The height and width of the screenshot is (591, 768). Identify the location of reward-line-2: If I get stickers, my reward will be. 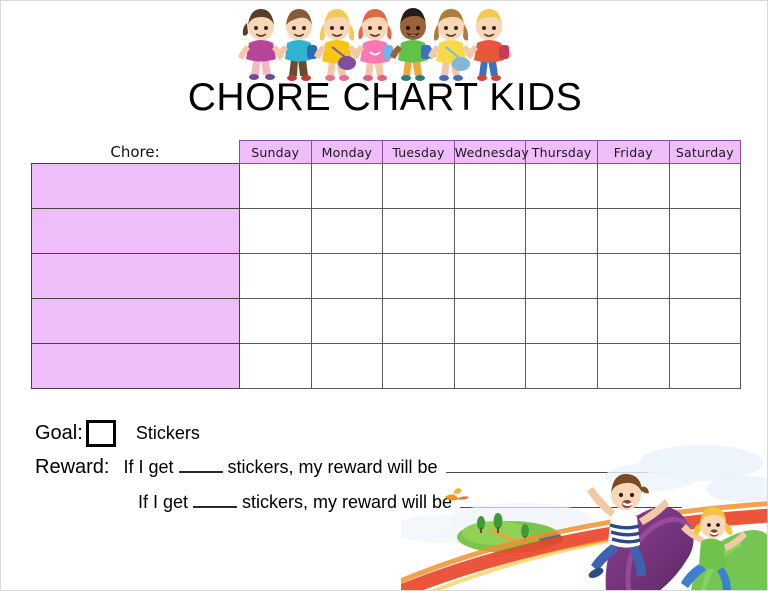
(385, 510).